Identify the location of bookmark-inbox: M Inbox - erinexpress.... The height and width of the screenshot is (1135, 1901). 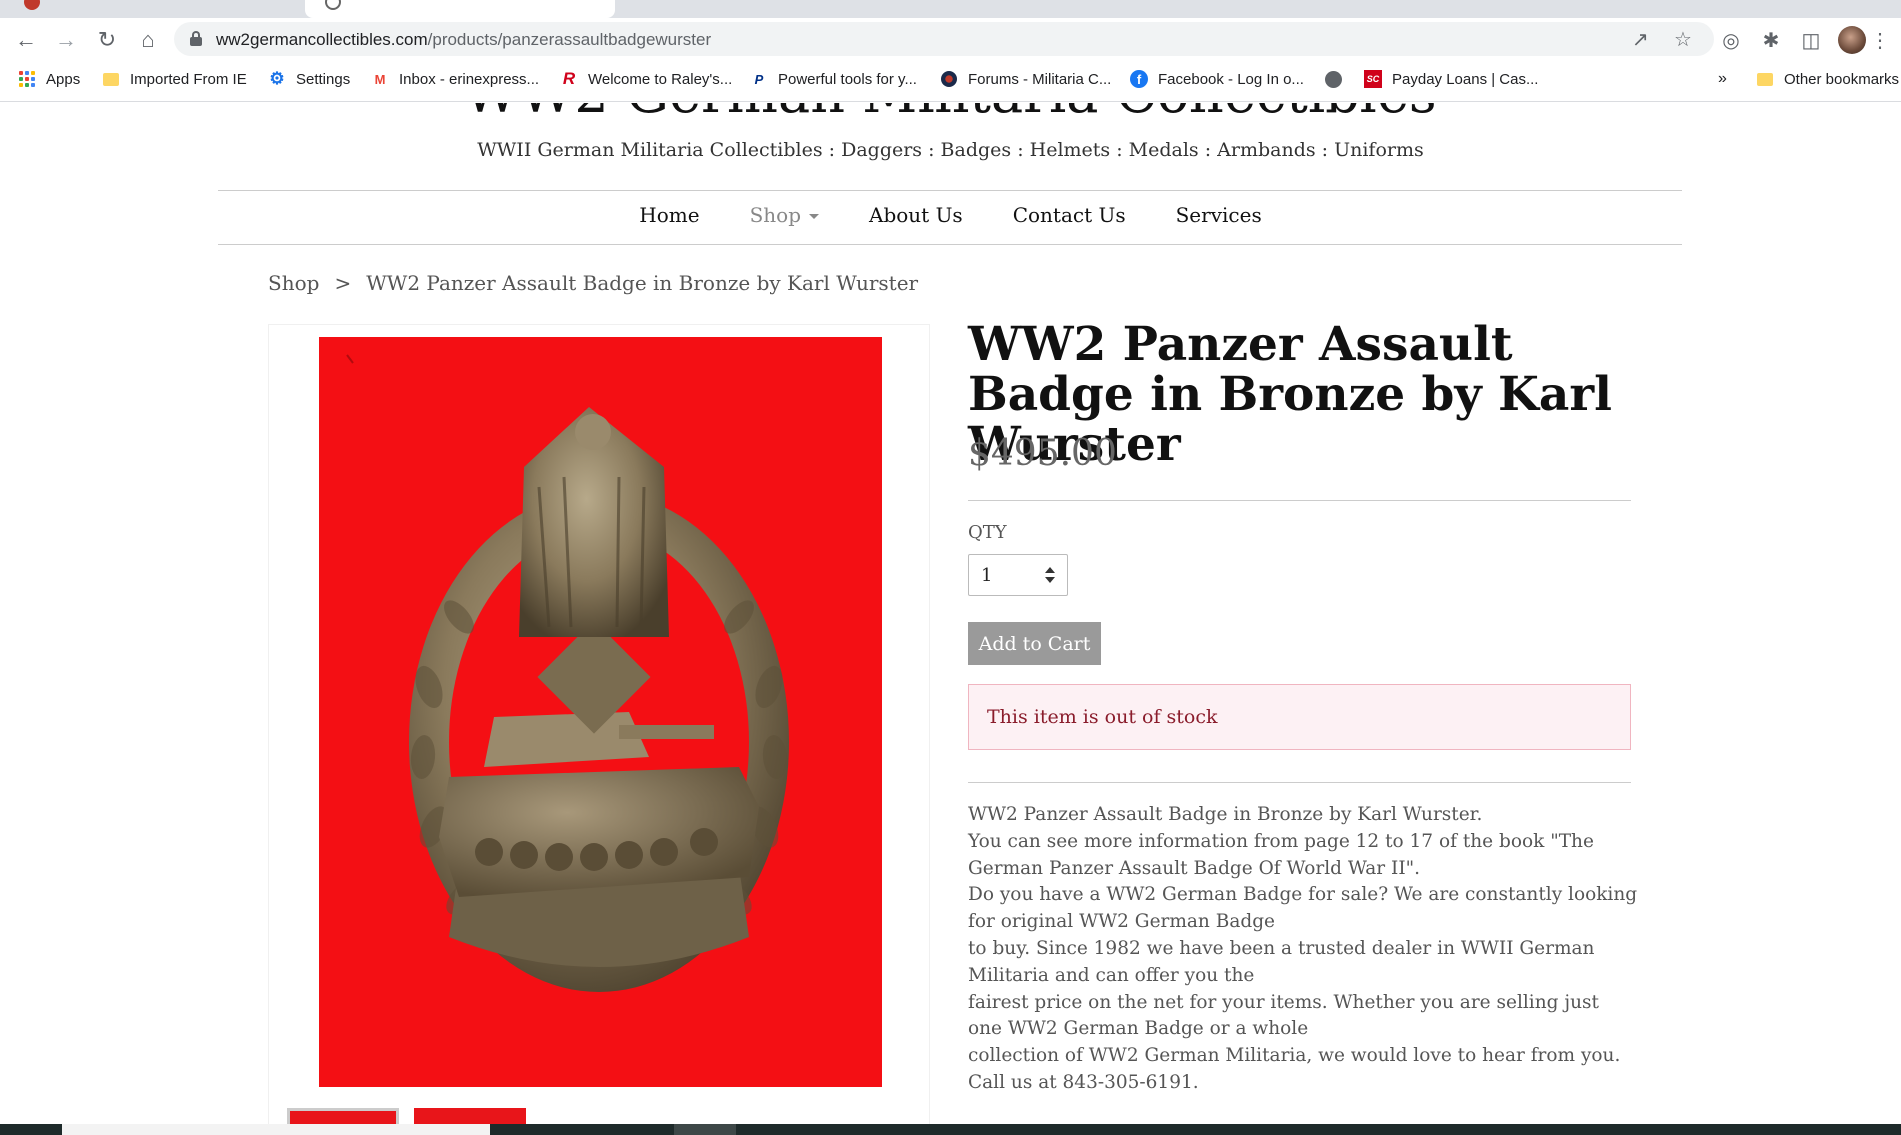
(455, 79).